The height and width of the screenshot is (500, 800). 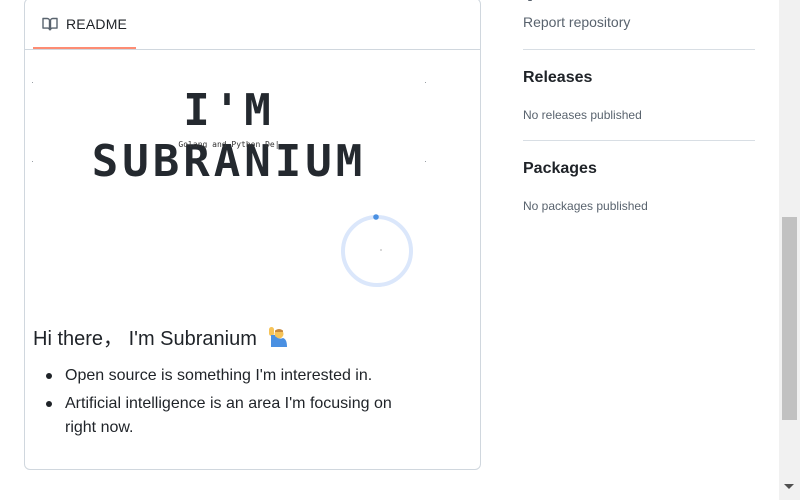 What do you see at coordinates (97, 24) in the screenshot?
I see `readme-tab-label: README` at bounding box center [97, 24].